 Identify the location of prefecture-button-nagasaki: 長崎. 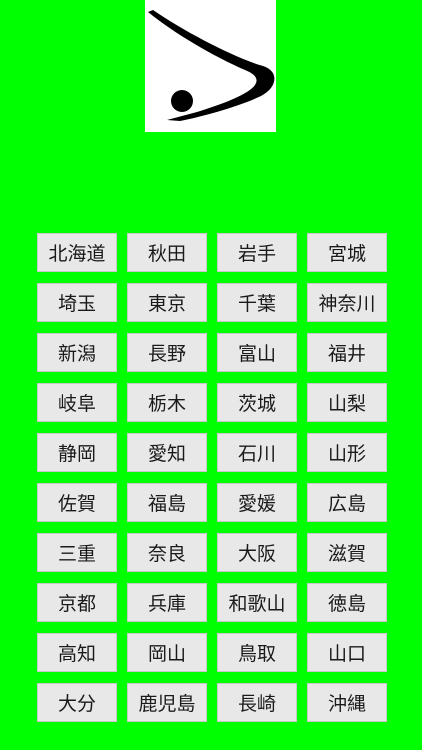
(257, 702).